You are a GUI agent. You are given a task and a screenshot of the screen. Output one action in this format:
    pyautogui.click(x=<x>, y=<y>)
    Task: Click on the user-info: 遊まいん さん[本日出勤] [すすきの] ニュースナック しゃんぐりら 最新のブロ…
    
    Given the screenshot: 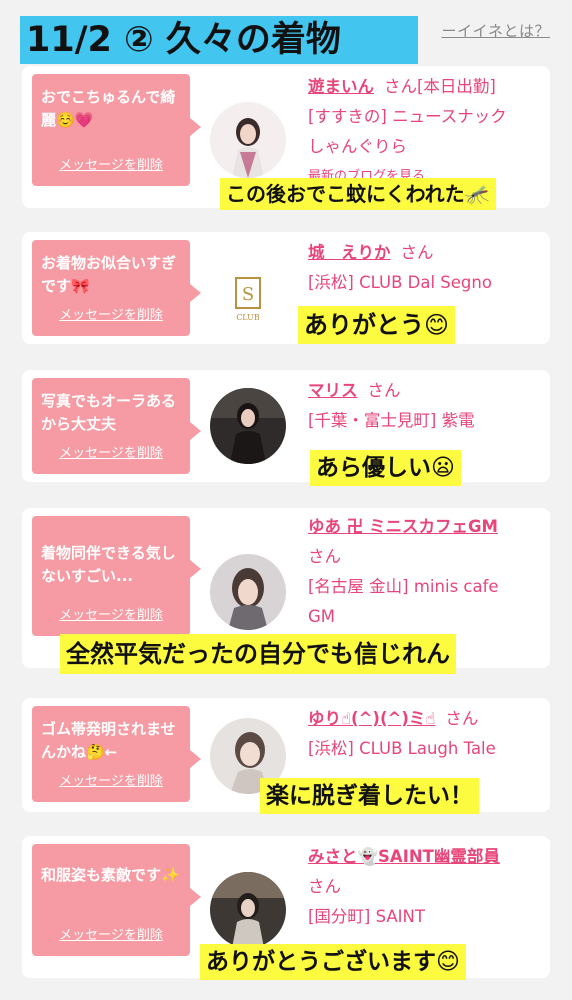 What is the action you would take?
    pyautogui.click(x=424, y=132)
    